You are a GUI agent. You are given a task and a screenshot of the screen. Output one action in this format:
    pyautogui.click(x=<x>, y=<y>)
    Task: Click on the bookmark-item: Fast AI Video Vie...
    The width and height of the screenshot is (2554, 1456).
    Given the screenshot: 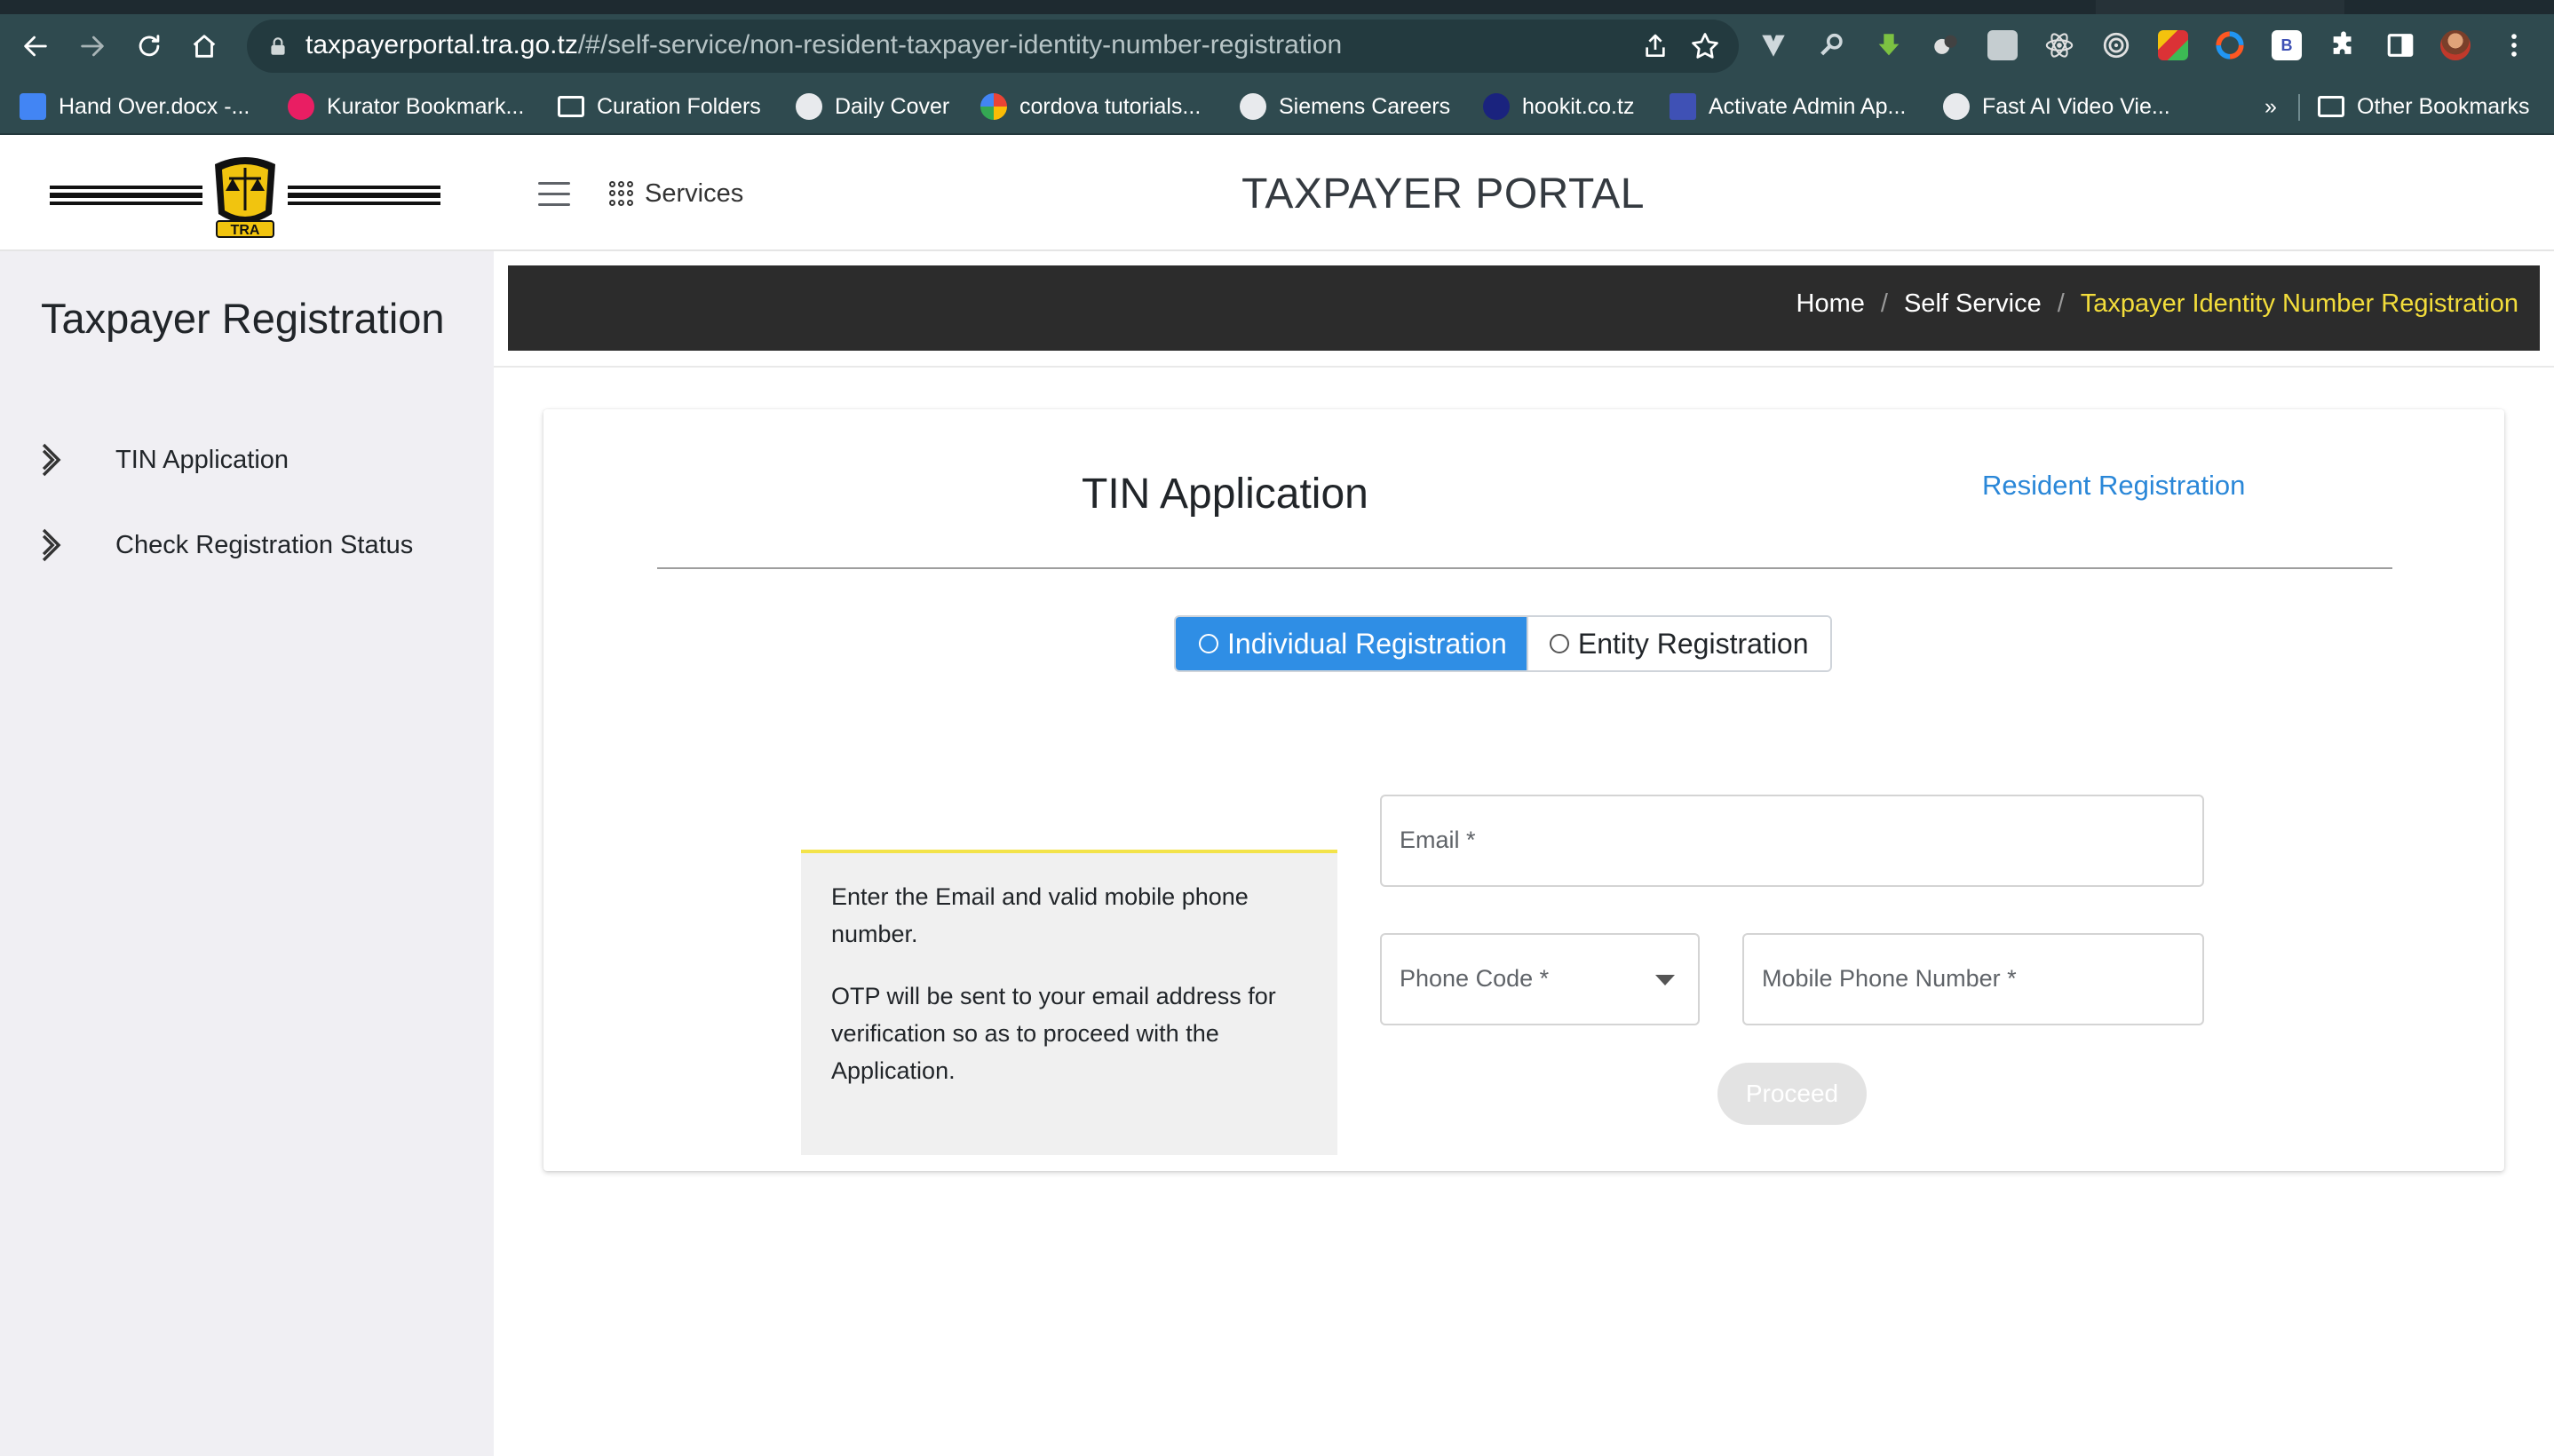 What is the action you would take?
    pyautogui.click(x=2057, y=107)
    